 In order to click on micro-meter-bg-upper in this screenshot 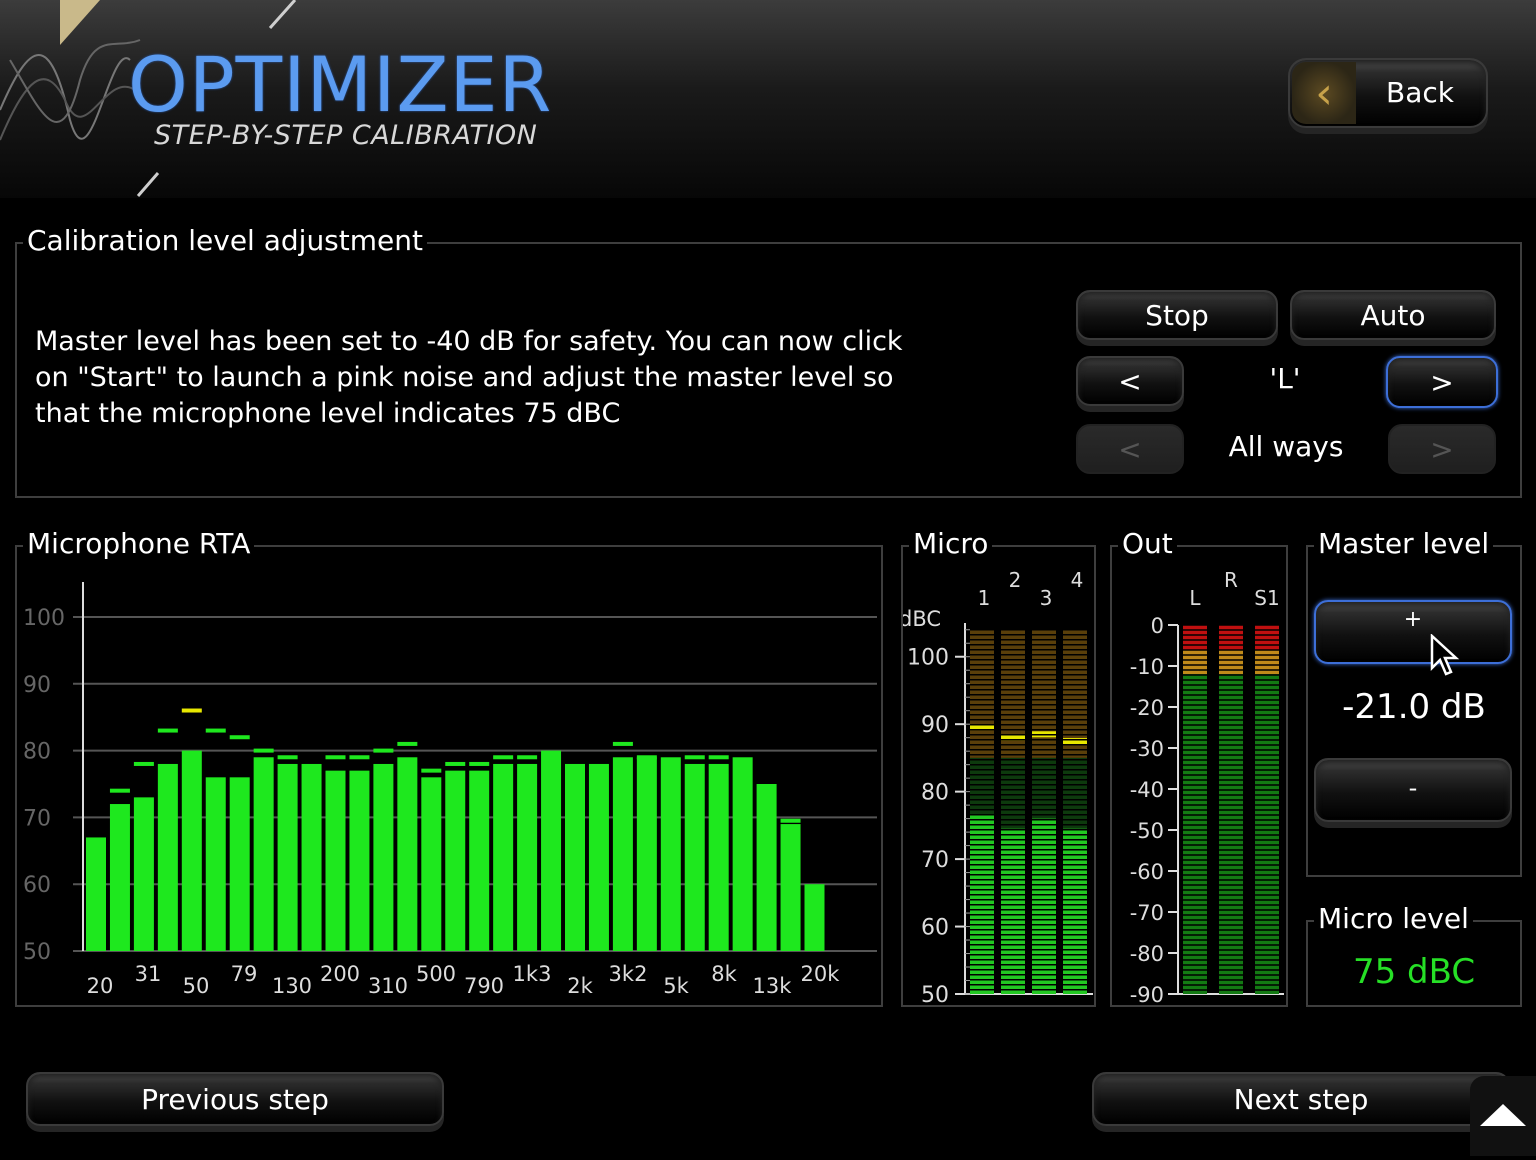, I will do `click(1044, 693)`.